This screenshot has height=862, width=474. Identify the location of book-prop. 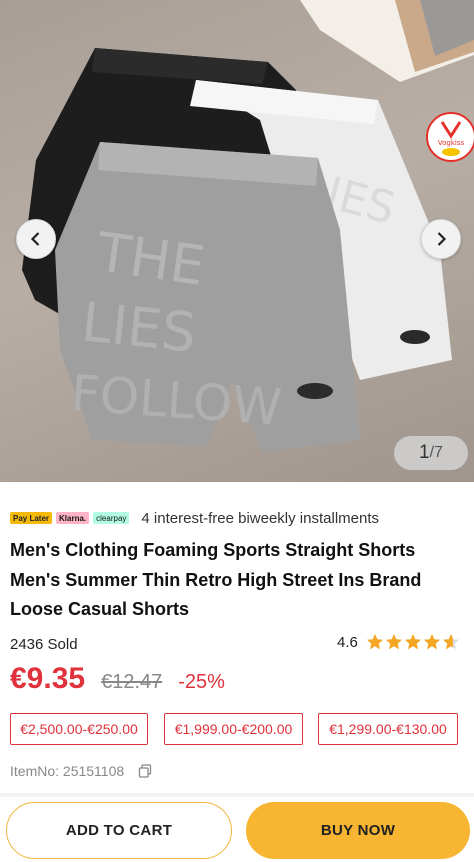
(387, 41).